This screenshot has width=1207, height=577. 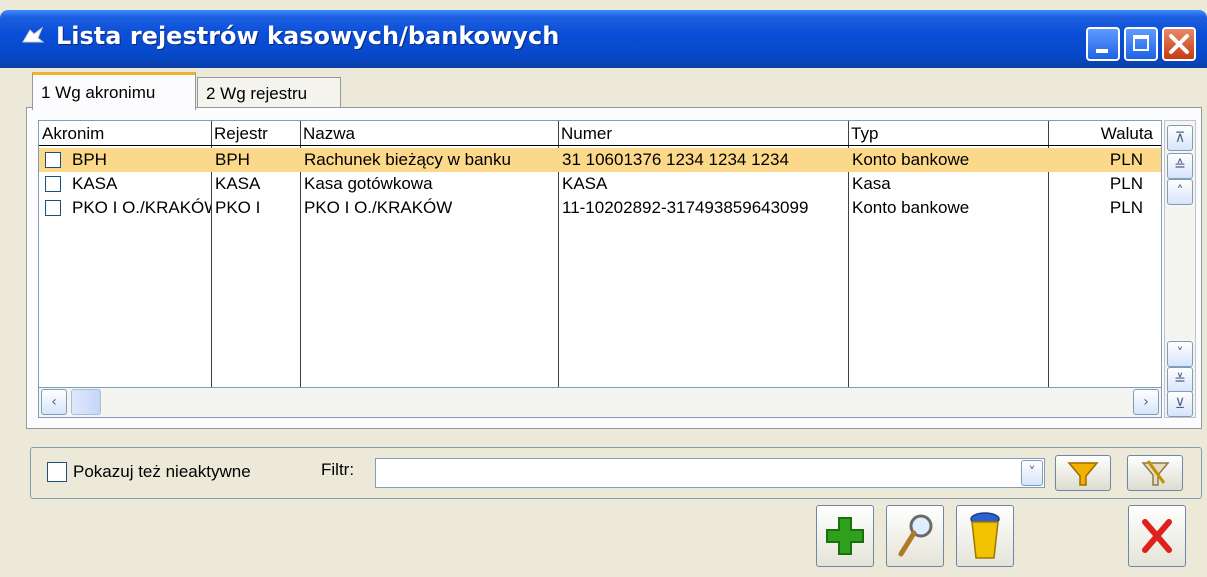 I want to click on cell-numer: 31 10601376 1234 1234 1234, so click(x=675, y=159).